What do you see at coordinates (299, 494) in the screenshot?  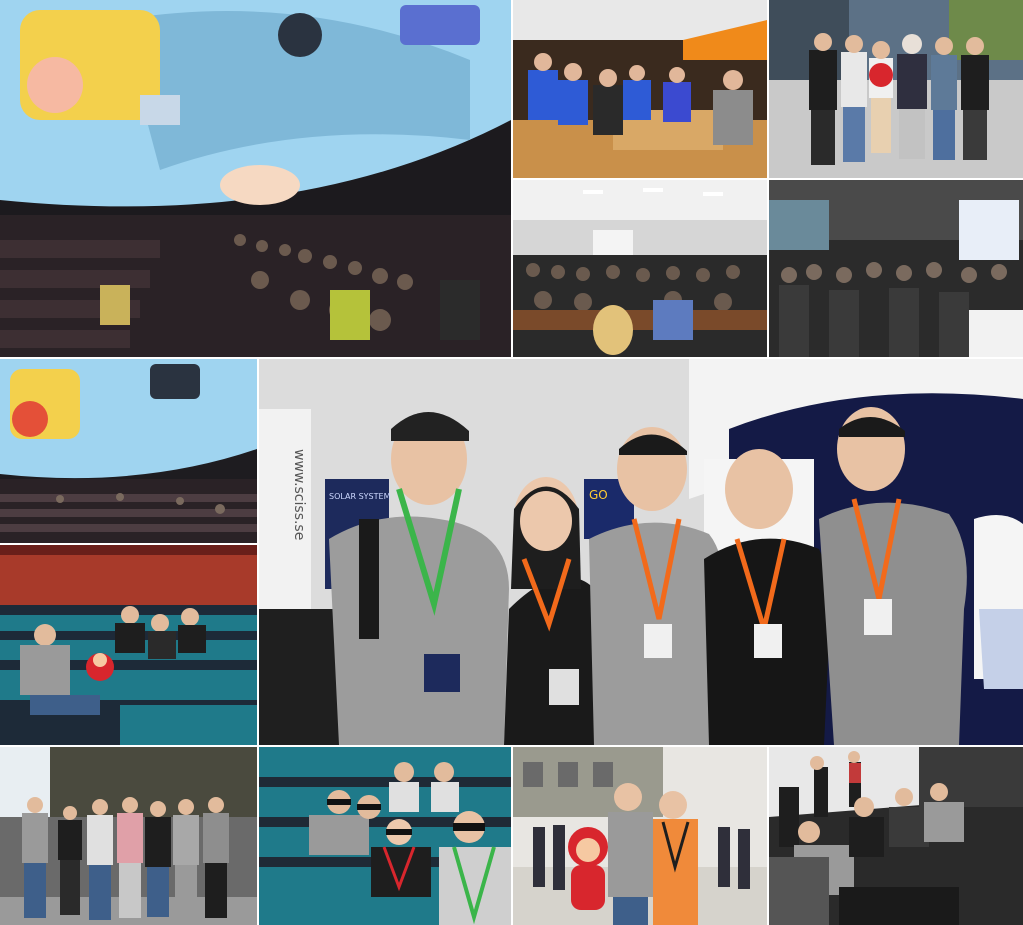 I see `booth-sign-text: www.sciss.se` at bounding box center [299, 494].